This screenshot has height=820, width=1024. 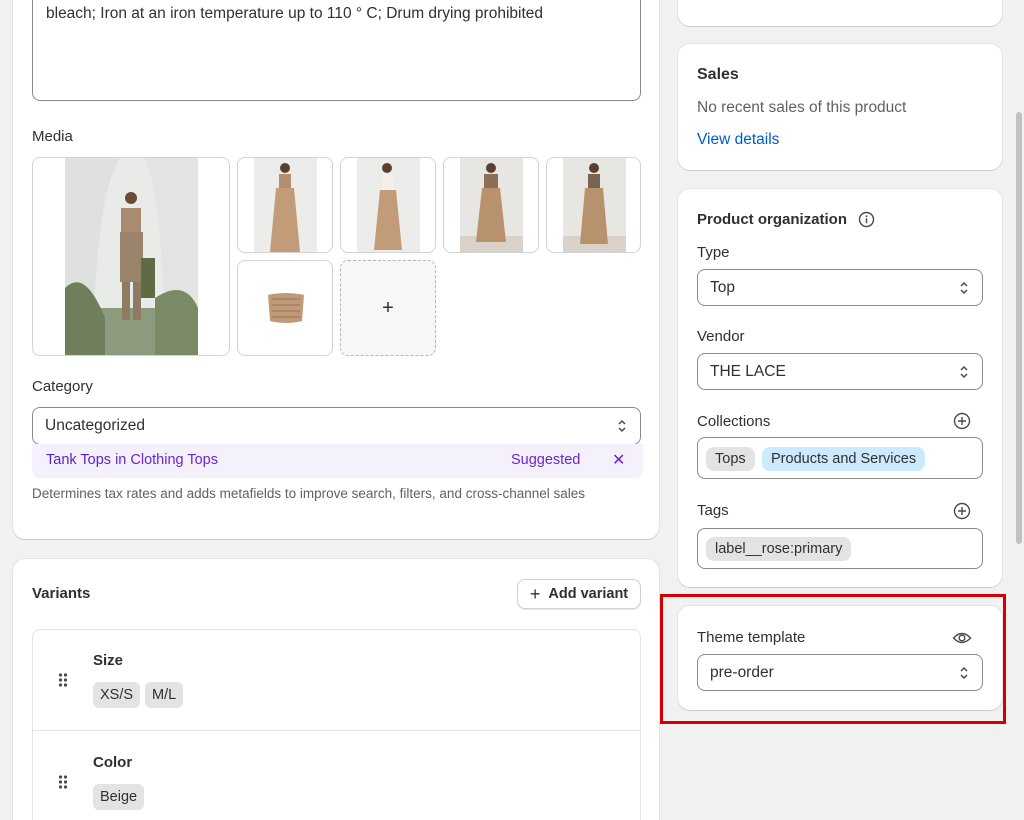 I want to click on info-icon, so click(x=866, y=219).